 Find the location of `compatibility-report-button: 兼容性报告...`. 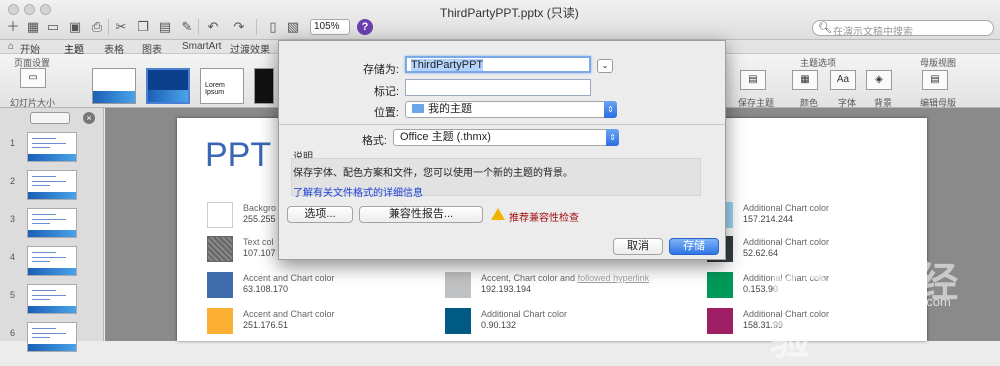

compatibility-report-button: 兼容性报告... is located at coordinates (421, 214).